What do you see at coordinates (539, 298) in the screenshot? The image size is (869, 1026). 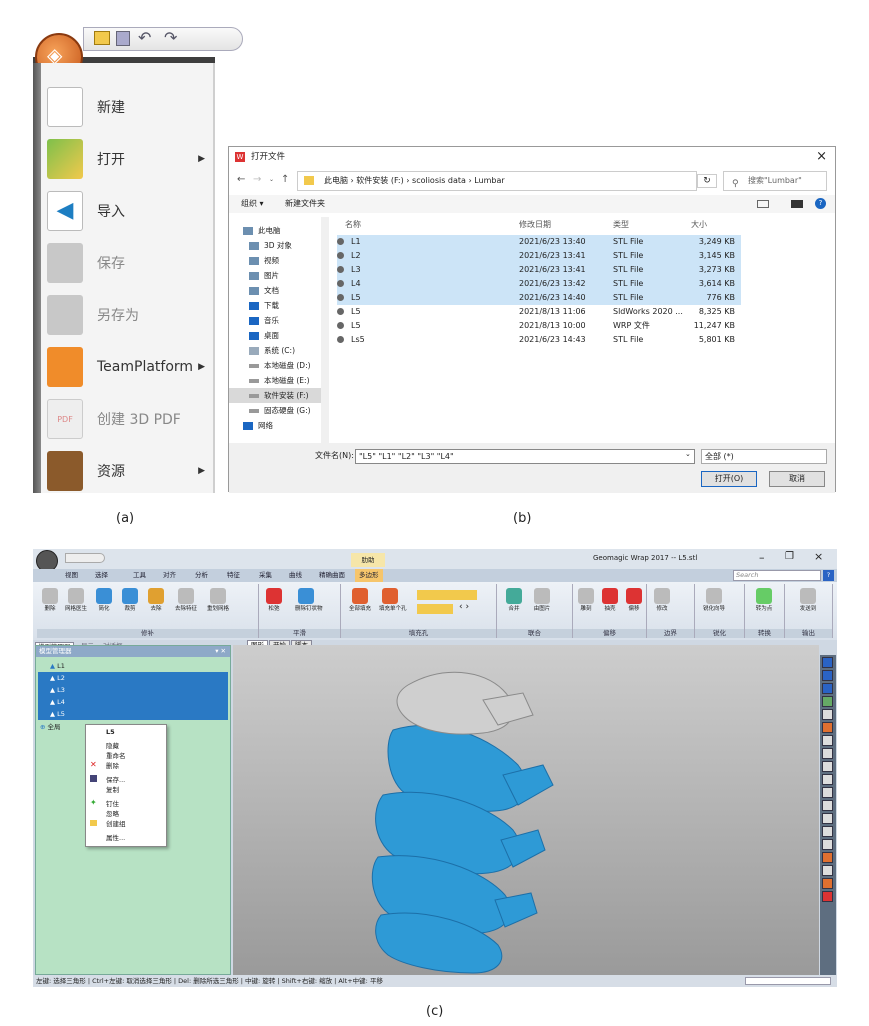 I see `file-row: L5 2021/6/23 14:40 STL File 776 KB` at bounding box center [539, 298].